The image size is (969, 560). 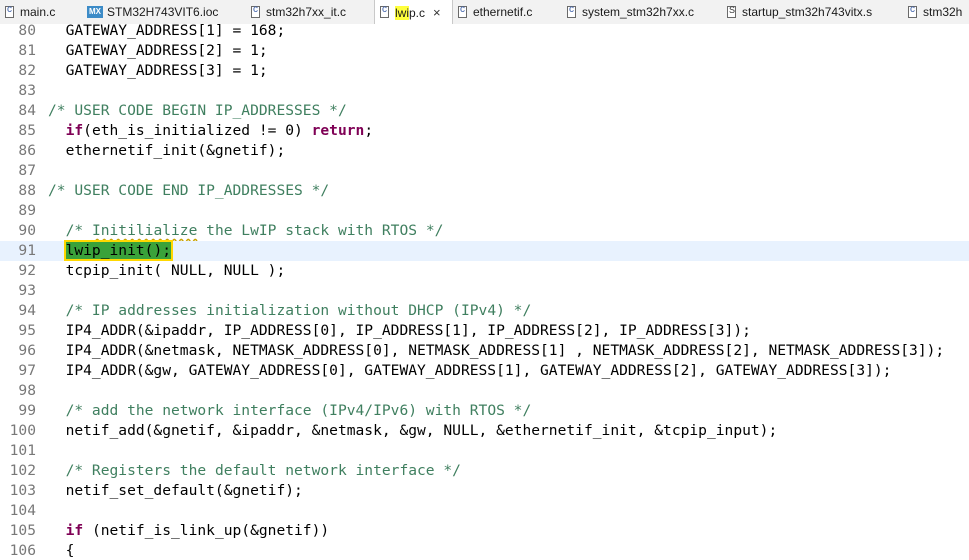 I want to click on code-line: 98, so click(x=484, y=391).